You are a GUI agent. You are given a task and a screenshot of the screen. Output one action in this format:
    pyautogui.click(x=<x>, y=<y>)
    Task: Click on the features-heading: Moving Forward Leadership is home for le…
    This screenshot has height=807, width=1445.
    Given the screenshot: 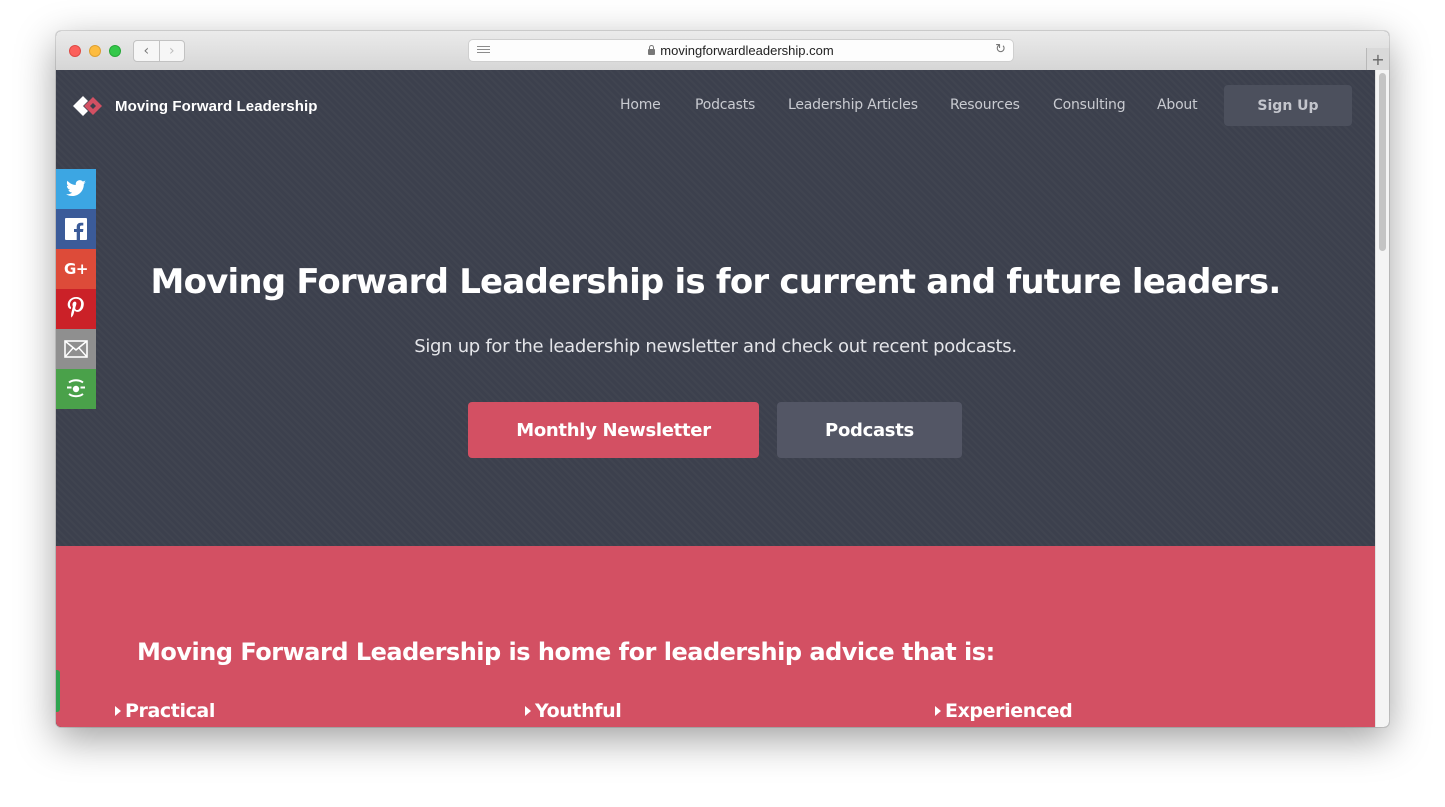 What is the action you would take?
    pyautogui.click(x=566, y=652)
    